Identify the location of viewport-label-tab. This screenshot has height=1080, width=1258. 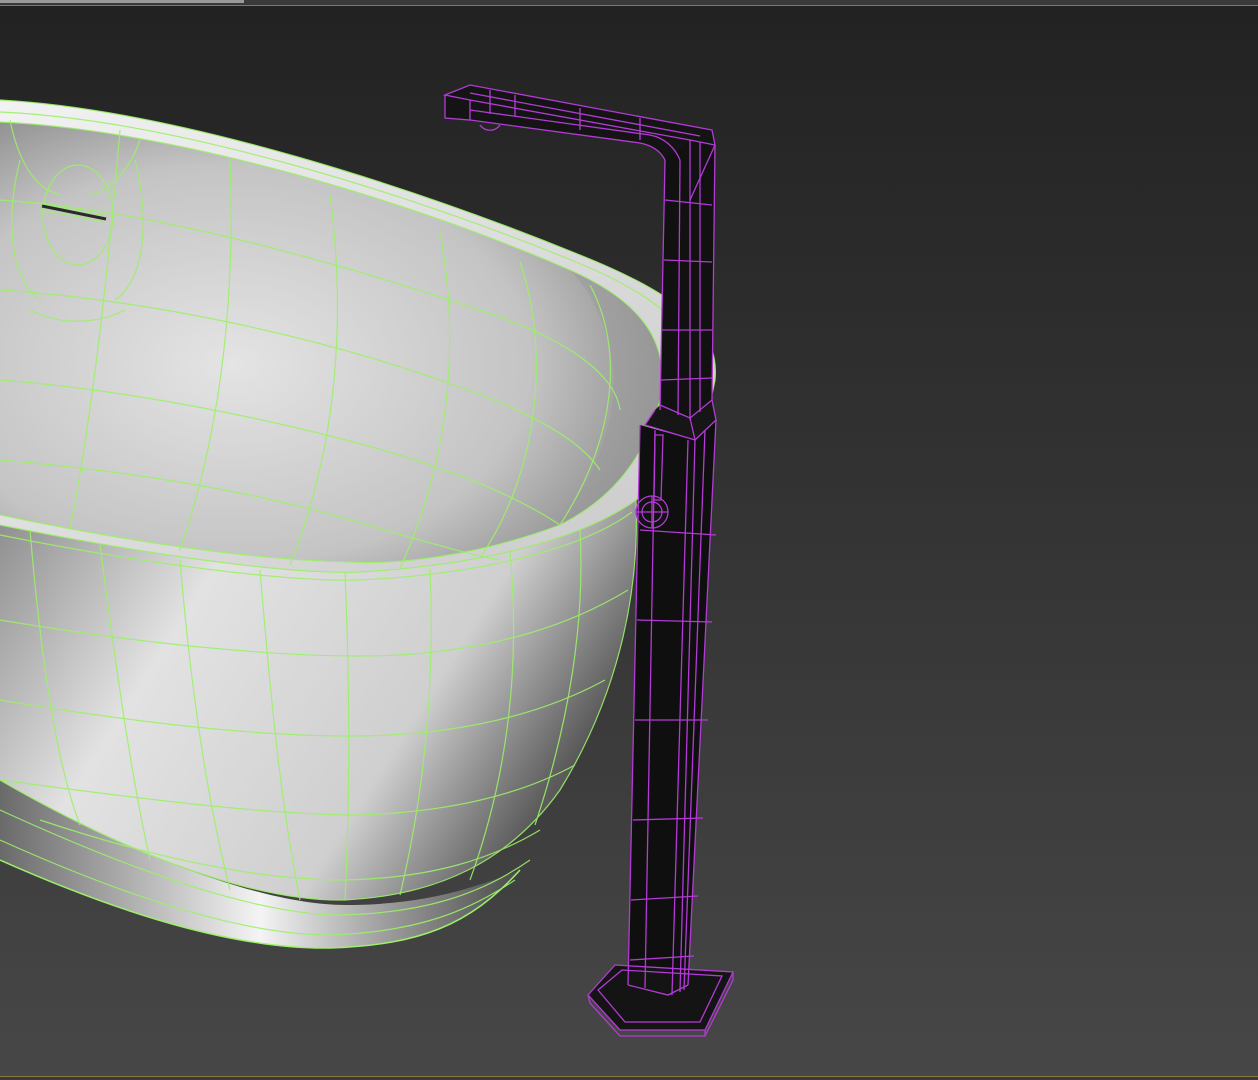
(122, 1).